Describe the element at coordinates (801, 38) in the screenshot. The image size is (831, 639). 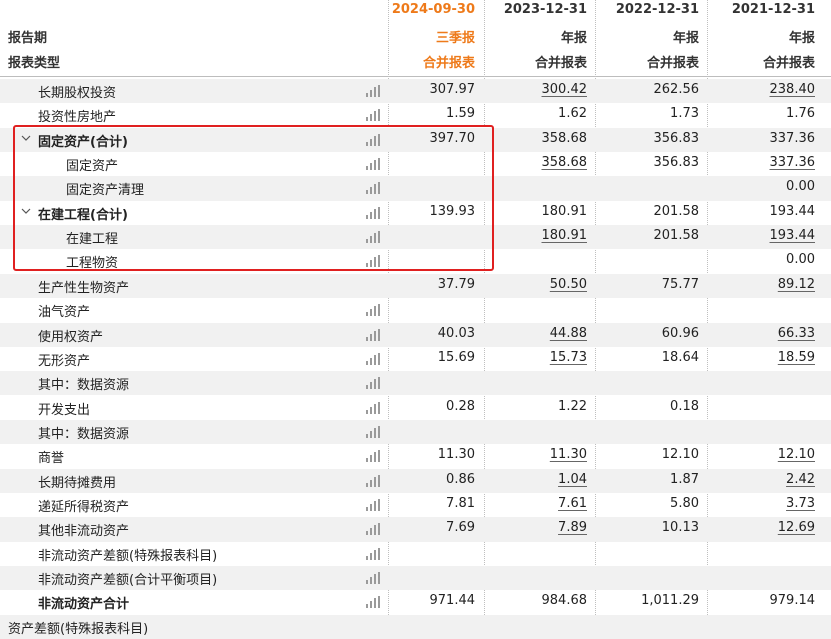
I see `column-period-3: 年报` at that location.